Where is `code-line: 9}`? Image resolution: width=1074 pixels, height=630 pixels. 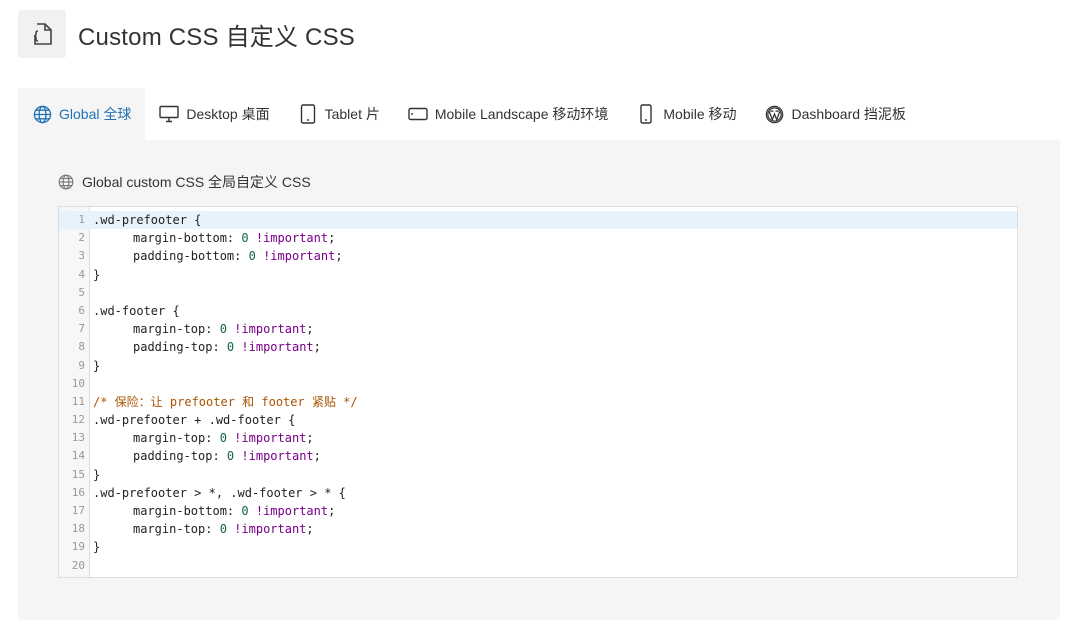
code-line: 9} is located at coordinates (538, 366).